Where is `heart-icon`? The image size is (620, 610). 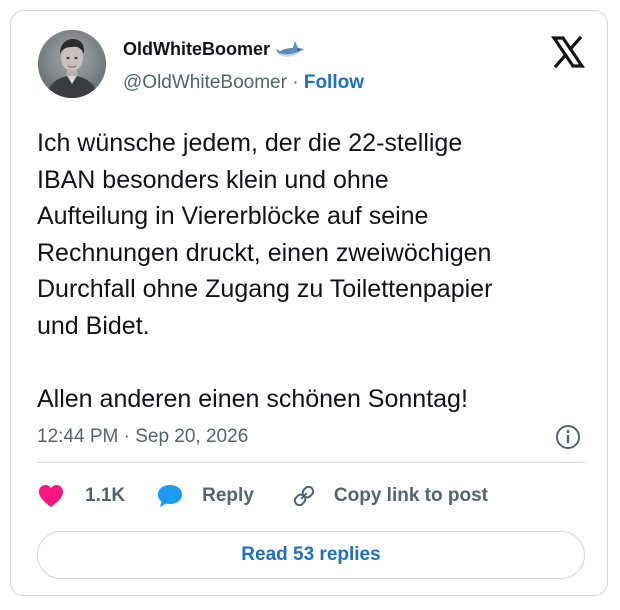
heart-icon is located at coordinates (51, 496).